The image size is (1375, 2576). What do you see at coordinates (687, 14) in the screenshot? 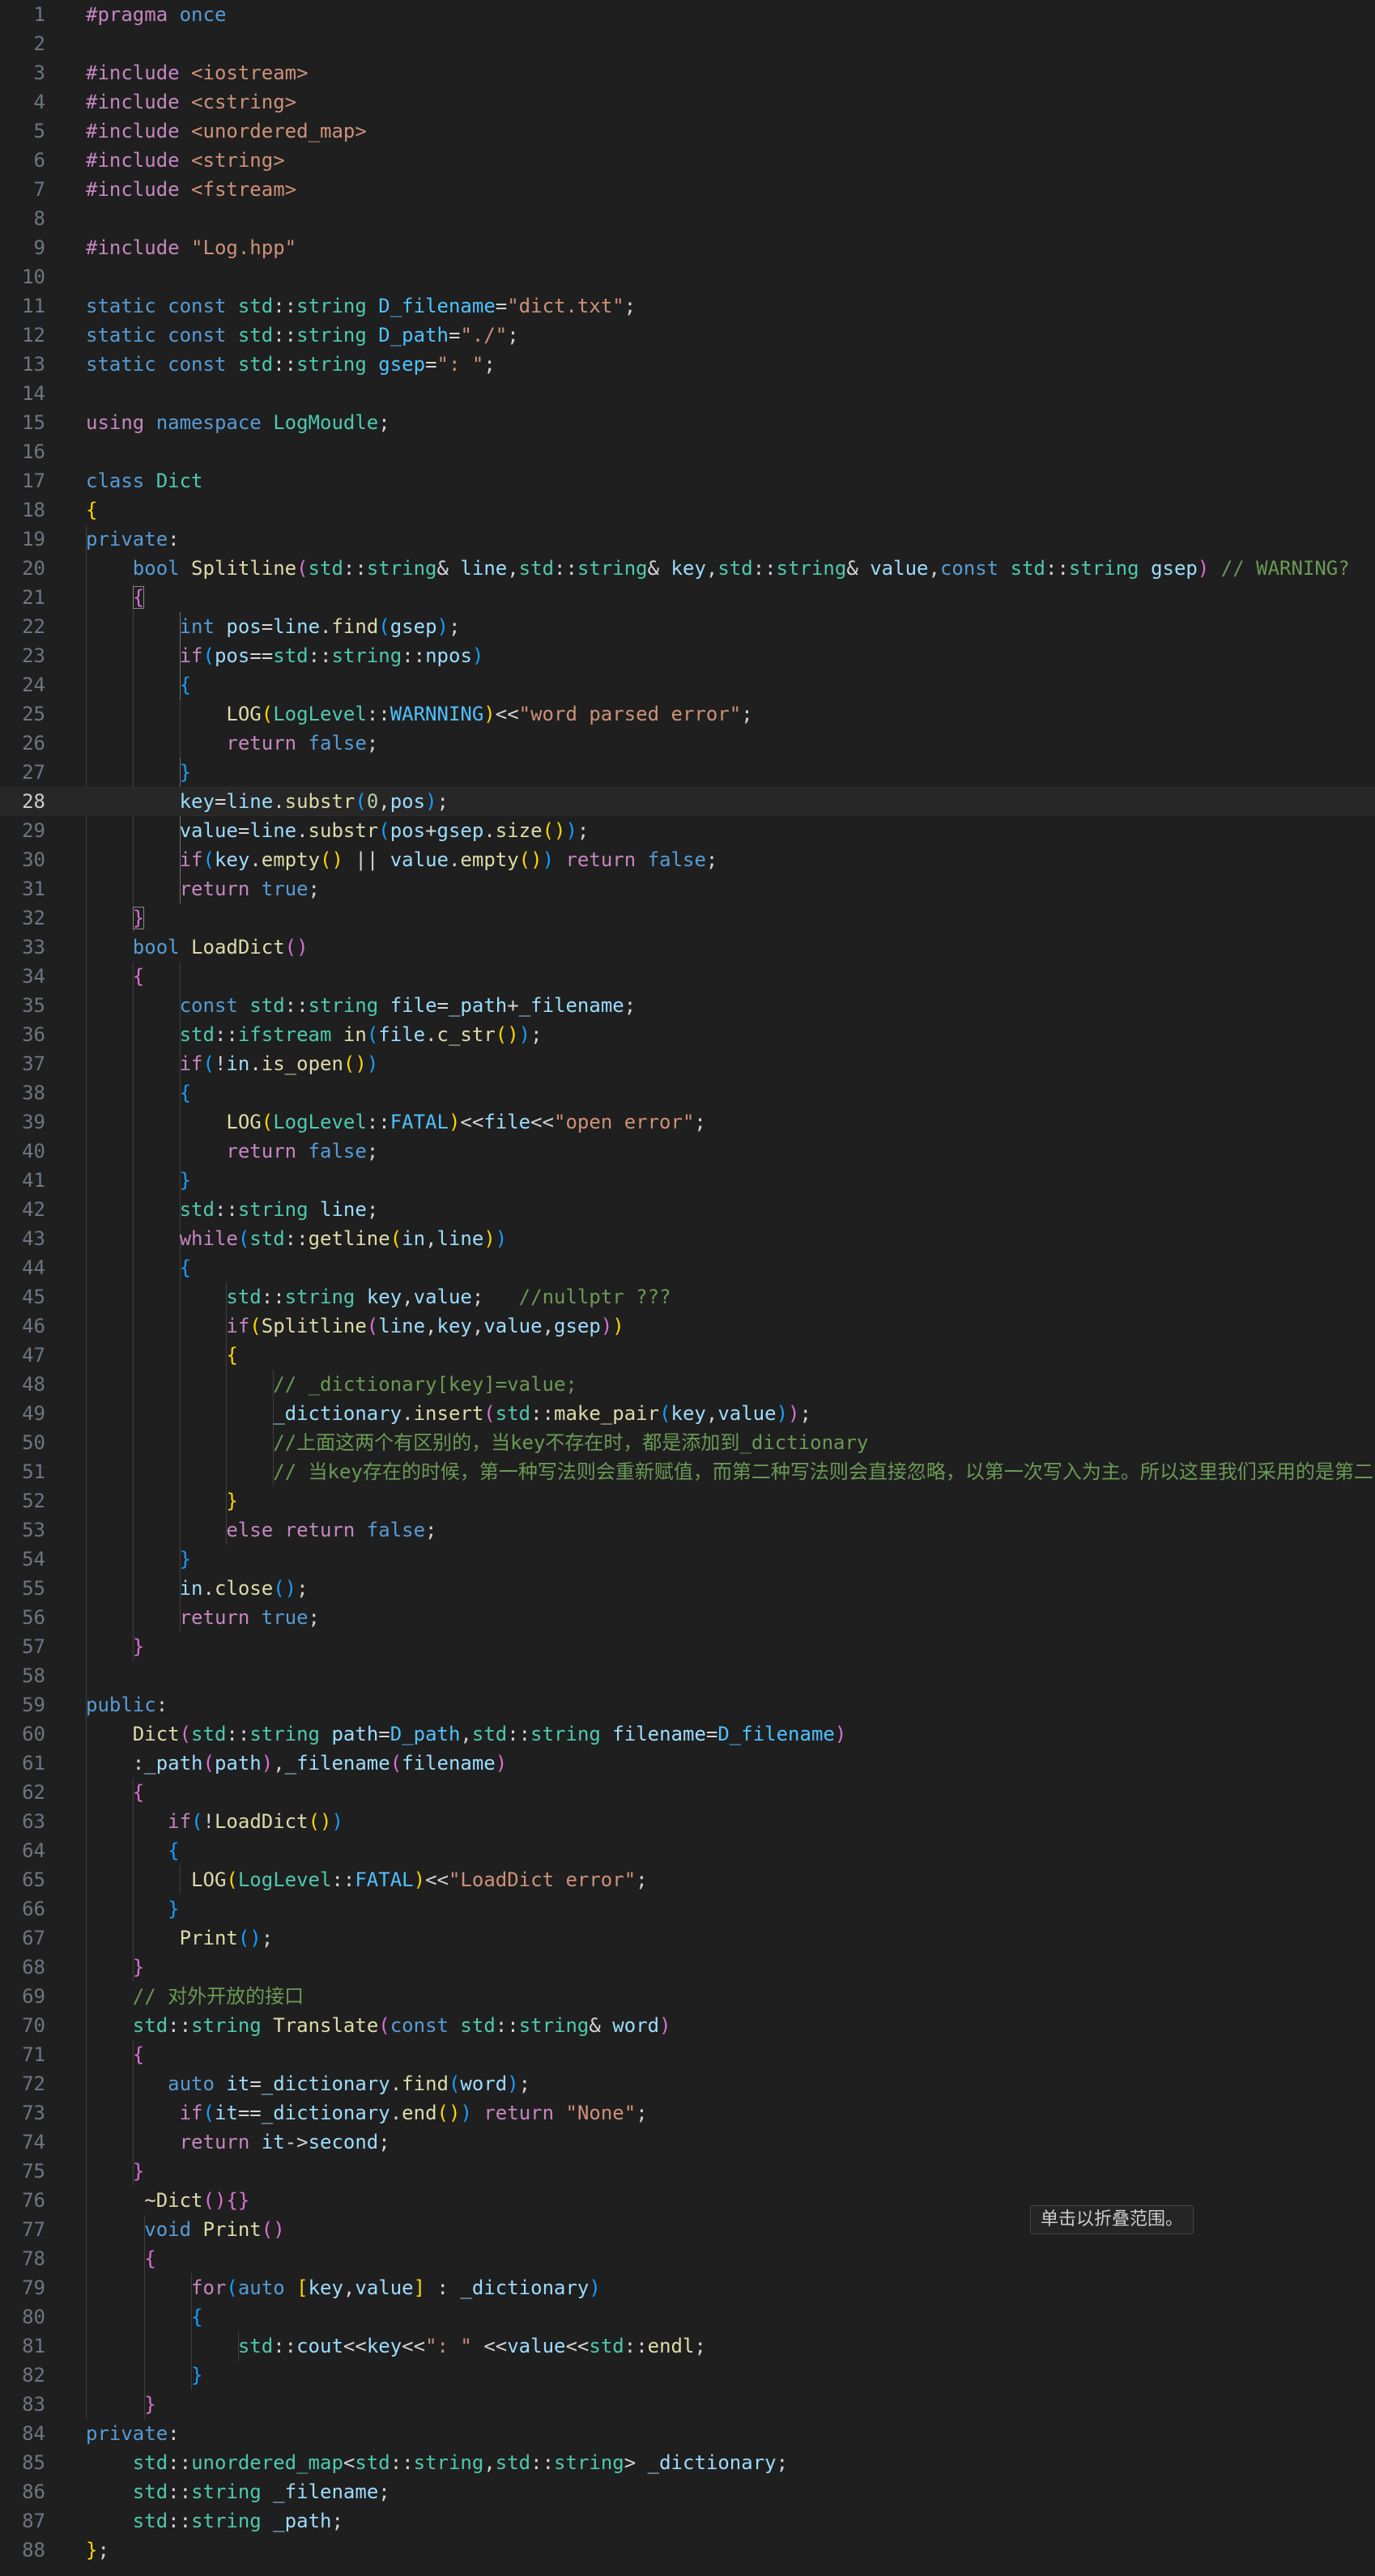
I see `code-line: 1 #pragma once` at bounding box center [687, 14].